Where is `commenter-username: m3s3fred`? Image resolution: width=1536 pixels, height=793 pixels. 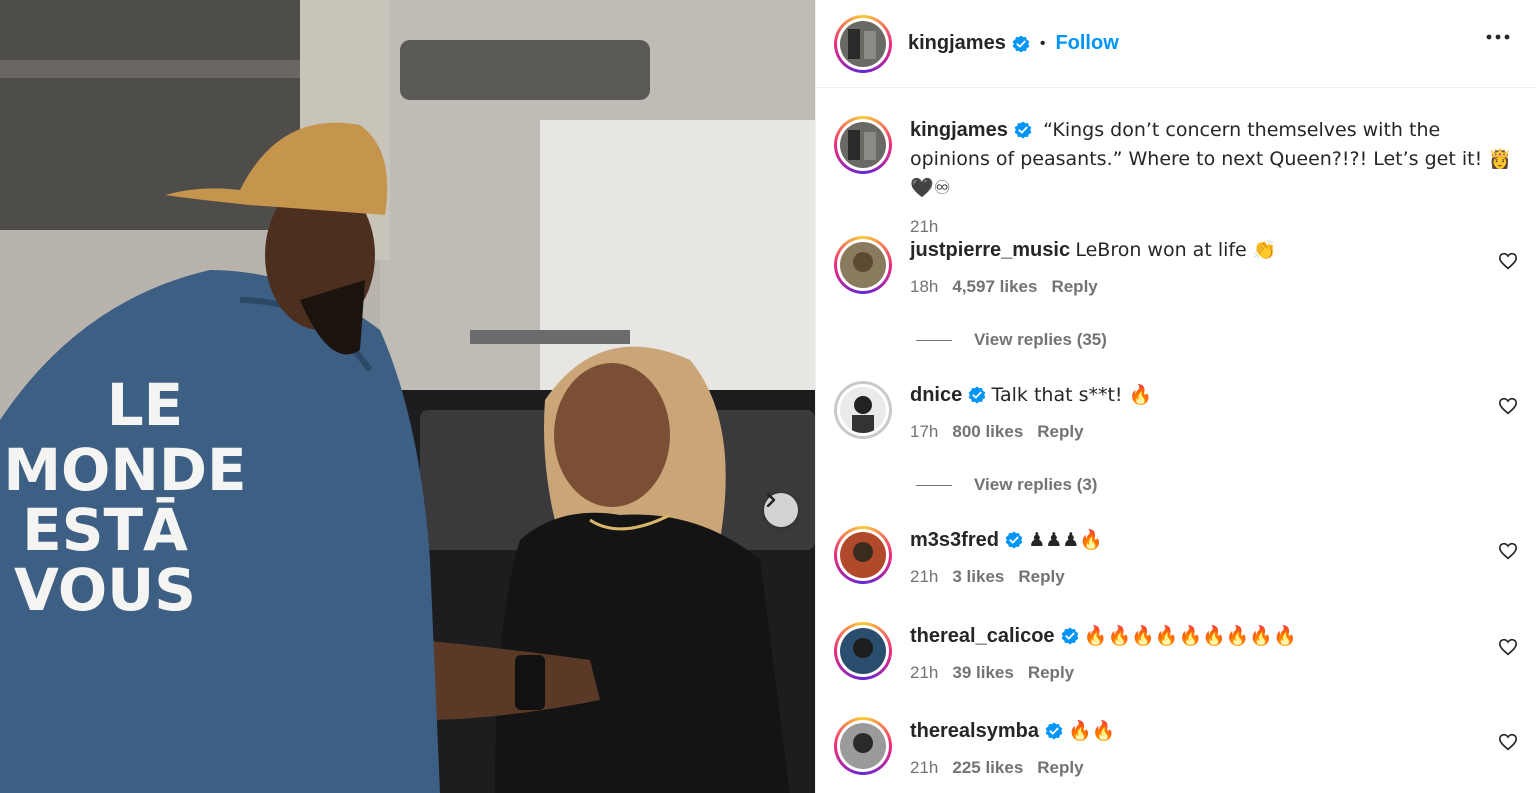 commenter-username: m3s3fred is located at coordinates (954, 540).